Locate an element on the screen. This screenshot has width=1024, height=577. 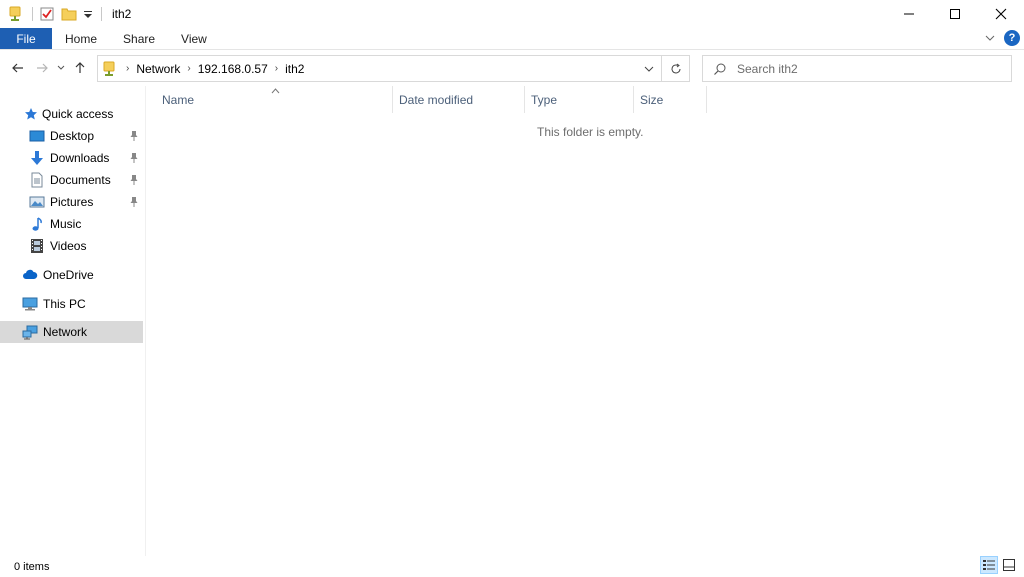
sidebar-item-pictures: Pictures is located at coordinates (71, 202).